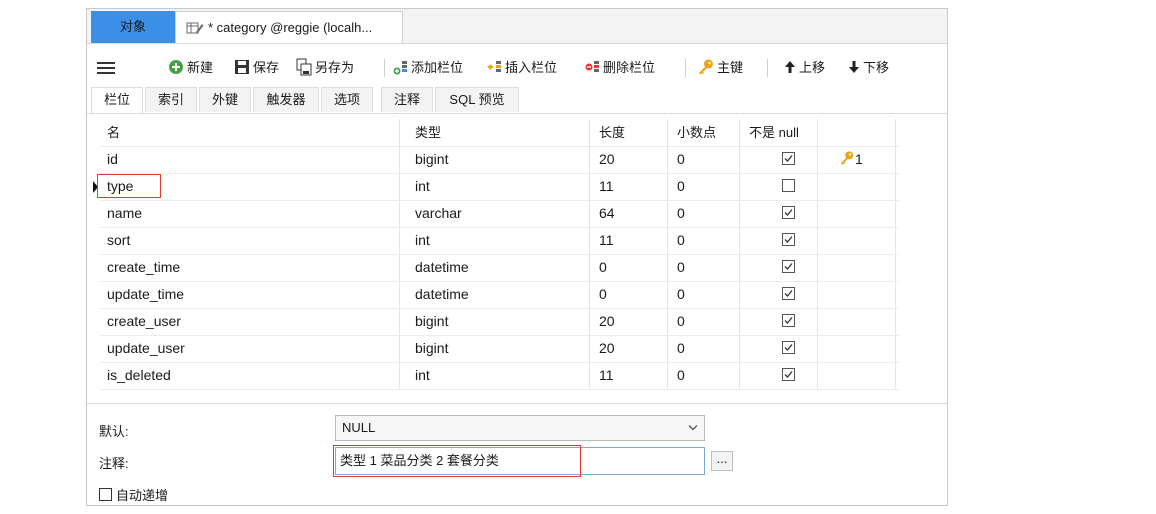 The height and width of the screenshot is (514, 1156). What do you see at coordinates (520, 428) in the screenshot?
I see `default-select: NULL` at bounding box center [520, 428].